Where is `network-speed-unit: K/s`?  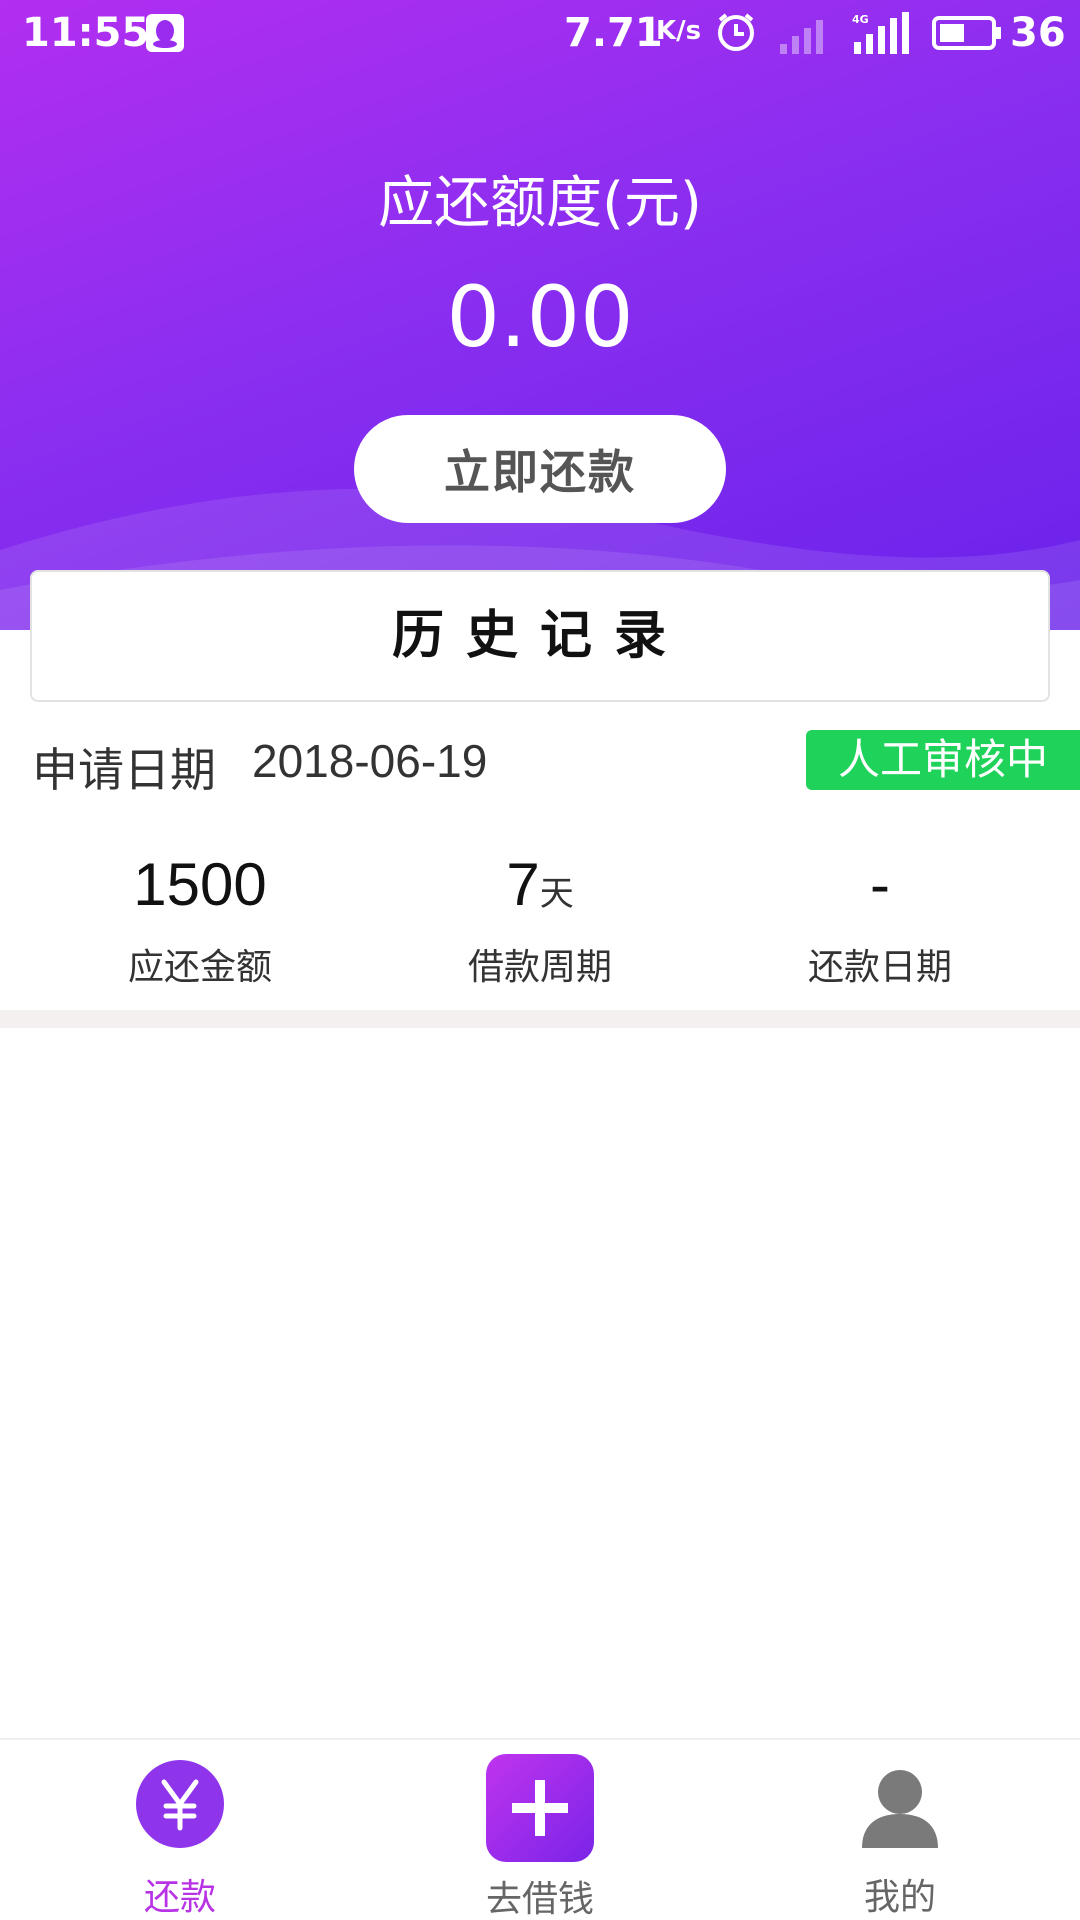 network-speed-unit: K/s is located at coordinates (679, 31).